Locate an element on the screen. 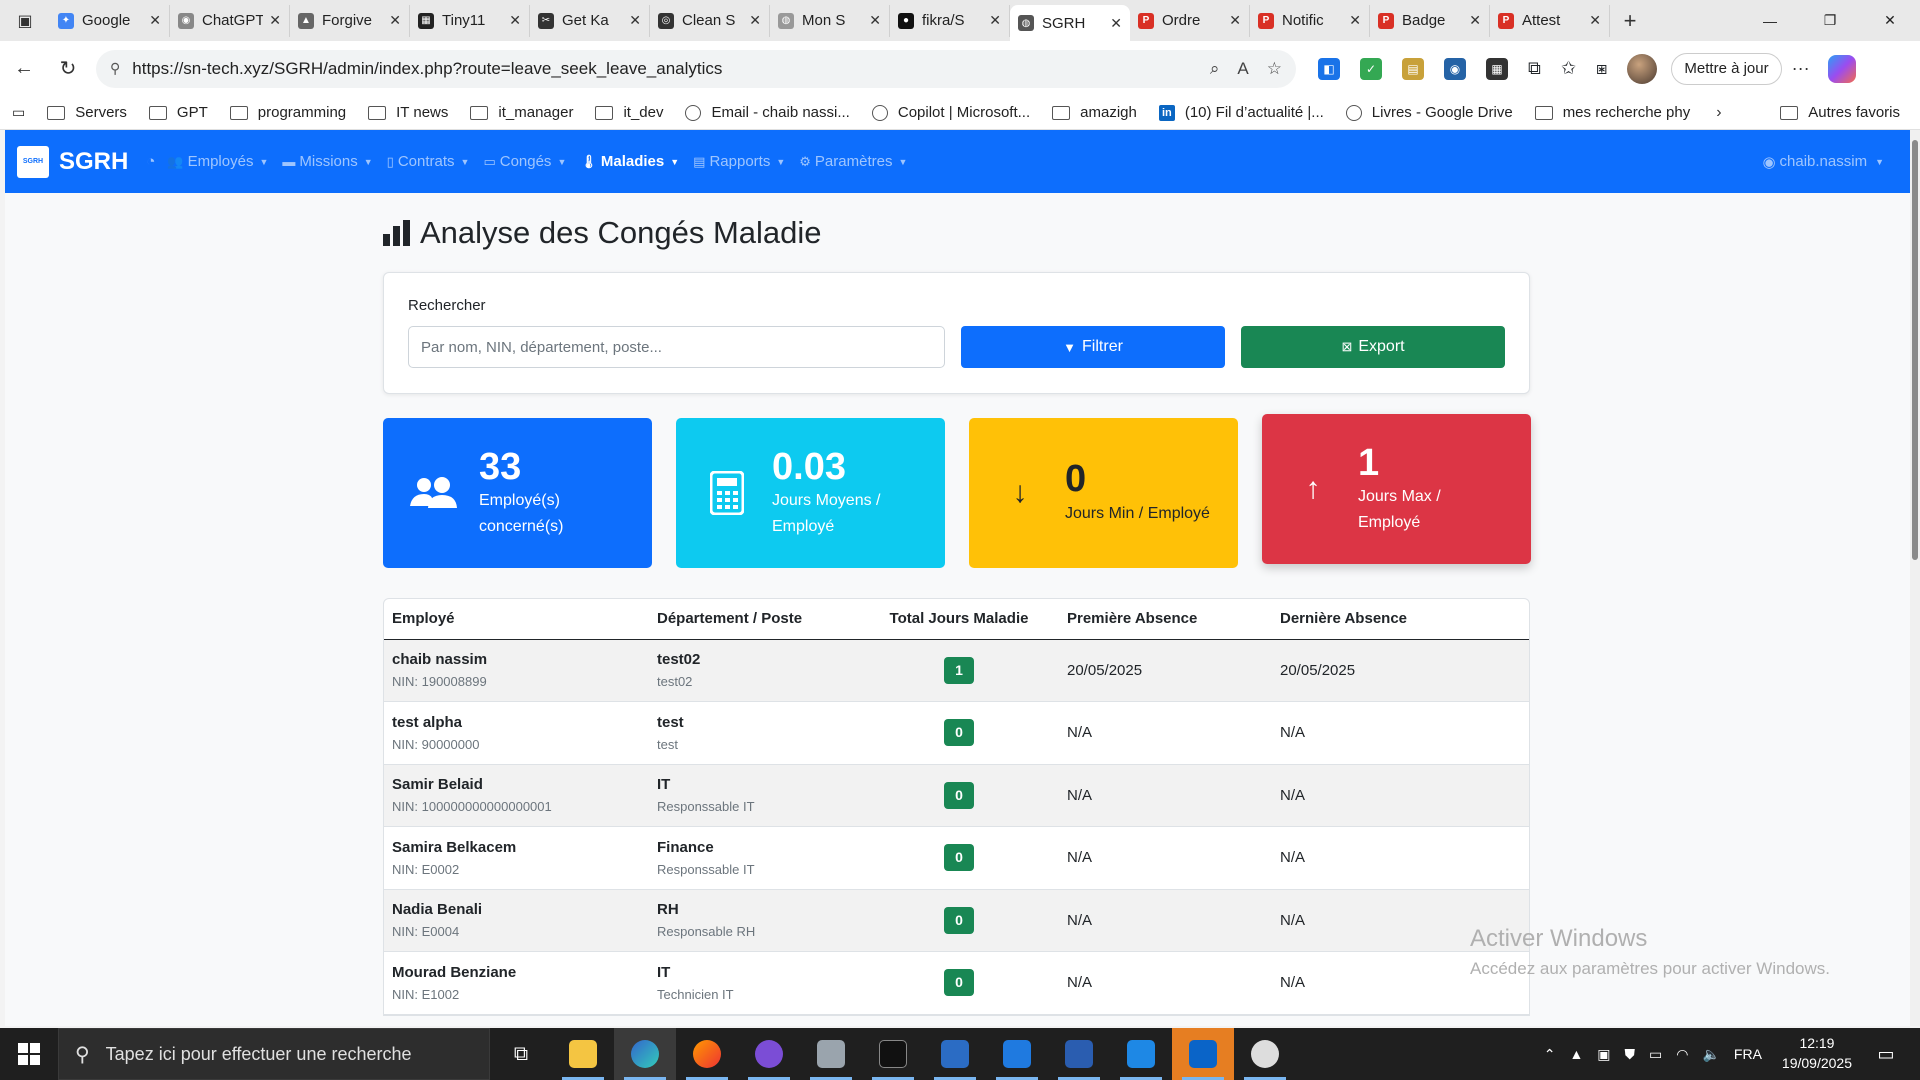 The height and width of the screenshot is (1080, 1920). powershell-alt-icon is located at coordinates (1017, 1054).